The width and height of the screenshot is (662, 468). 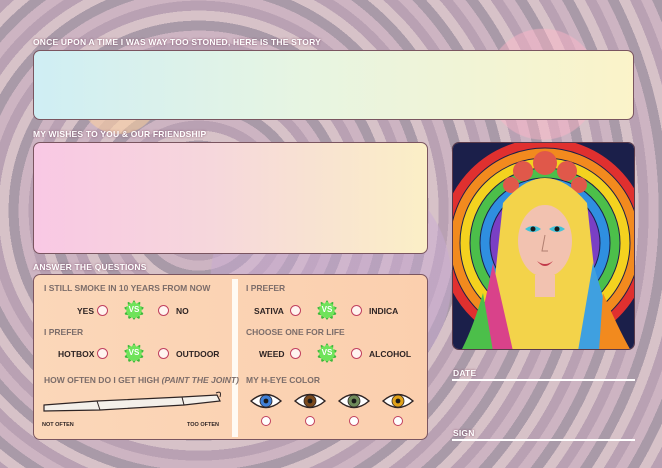 I want to click on indica-label: INDICA, so click(x=384, y=311).